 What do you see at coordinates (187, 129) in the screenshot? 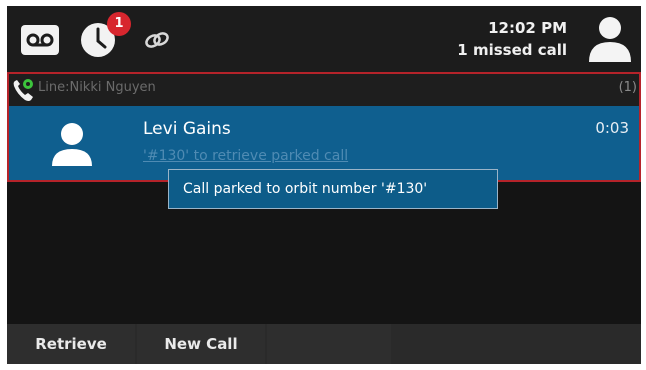
I see `caller-name: Levi Gains` at bounding box center [187, 129].